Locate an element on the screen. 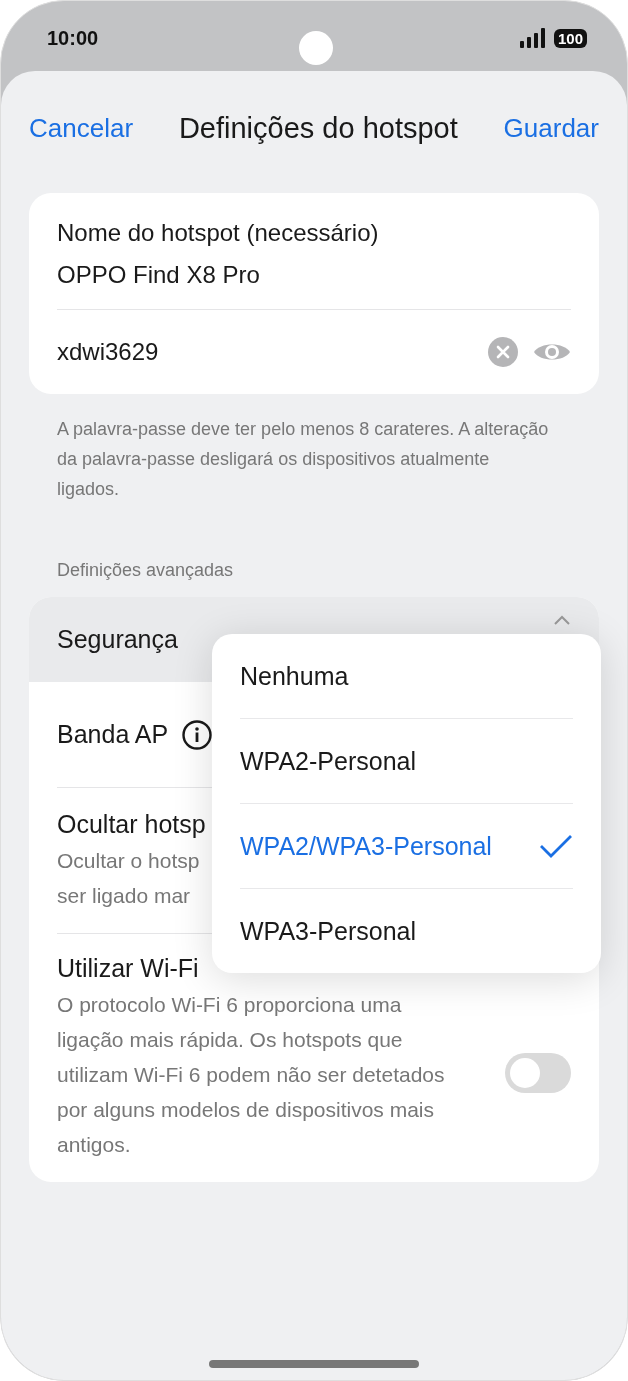 Image resolution: width=628 pixels, height=1381 pixels. password-field: xdwi3629 is located at coordinates (265, 352).